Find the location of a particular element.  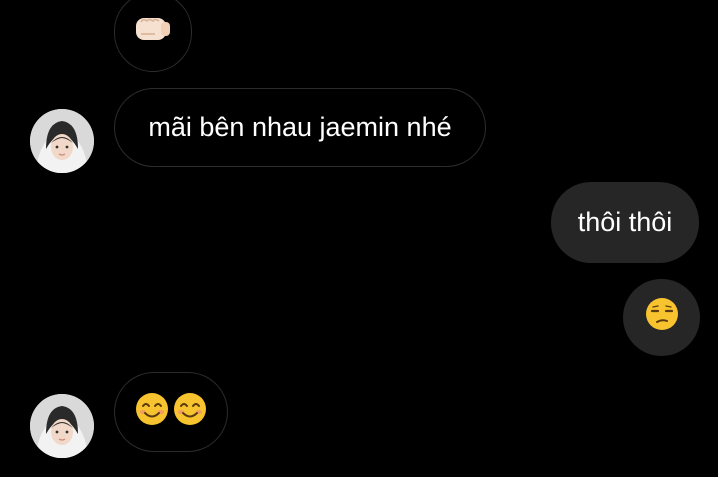

message-bubble-smiling-faces is located at coordinates (171, 412).